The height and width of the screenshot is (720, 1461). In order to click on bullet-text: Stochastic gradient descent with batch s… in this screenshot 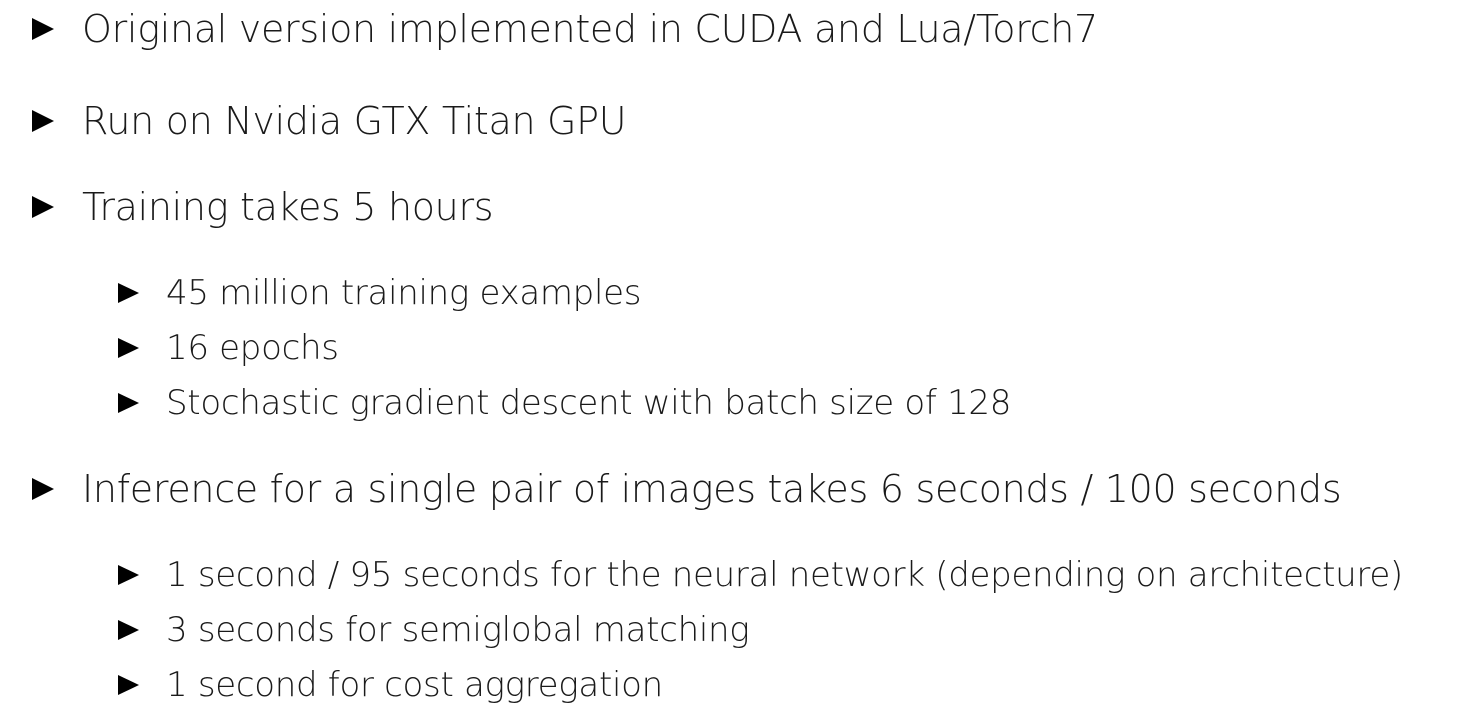, I will do `click(589, 403)`.